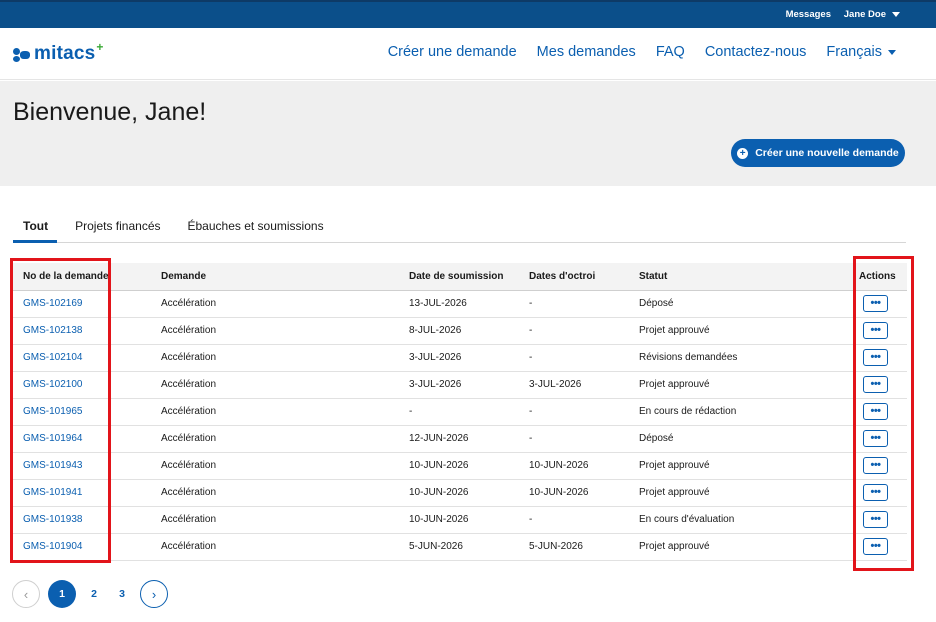  What do you see at coordinates (864, 14) in the screenshot?
I see `user-name: Jane Doe` at bounding box center [864, 14].